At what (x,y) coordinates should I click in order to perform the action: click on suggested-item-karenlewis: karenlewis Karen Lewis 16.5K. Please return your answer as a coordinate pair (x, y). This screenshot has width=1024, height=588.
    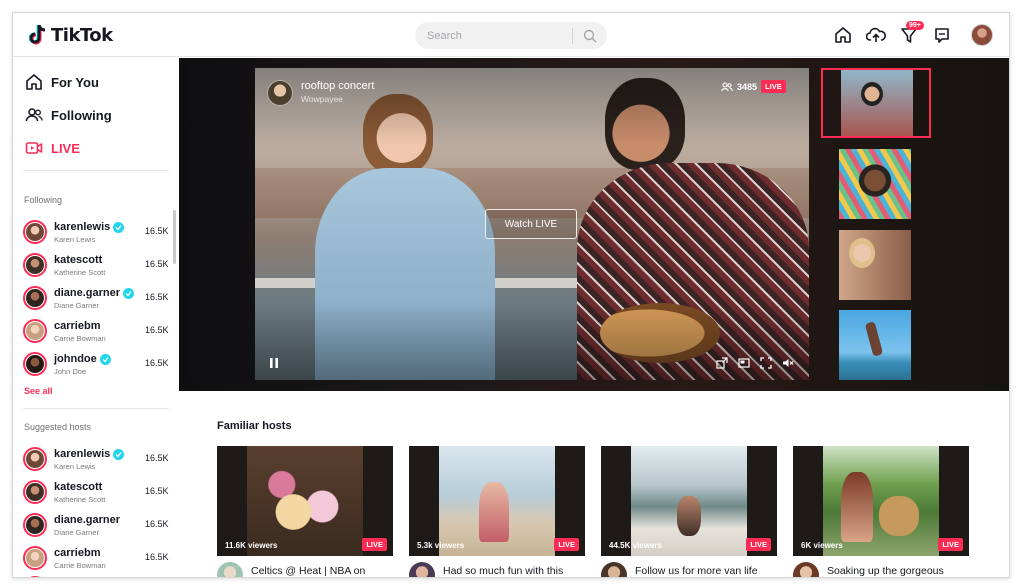
    Looking at the image, I should click on (98, 460).